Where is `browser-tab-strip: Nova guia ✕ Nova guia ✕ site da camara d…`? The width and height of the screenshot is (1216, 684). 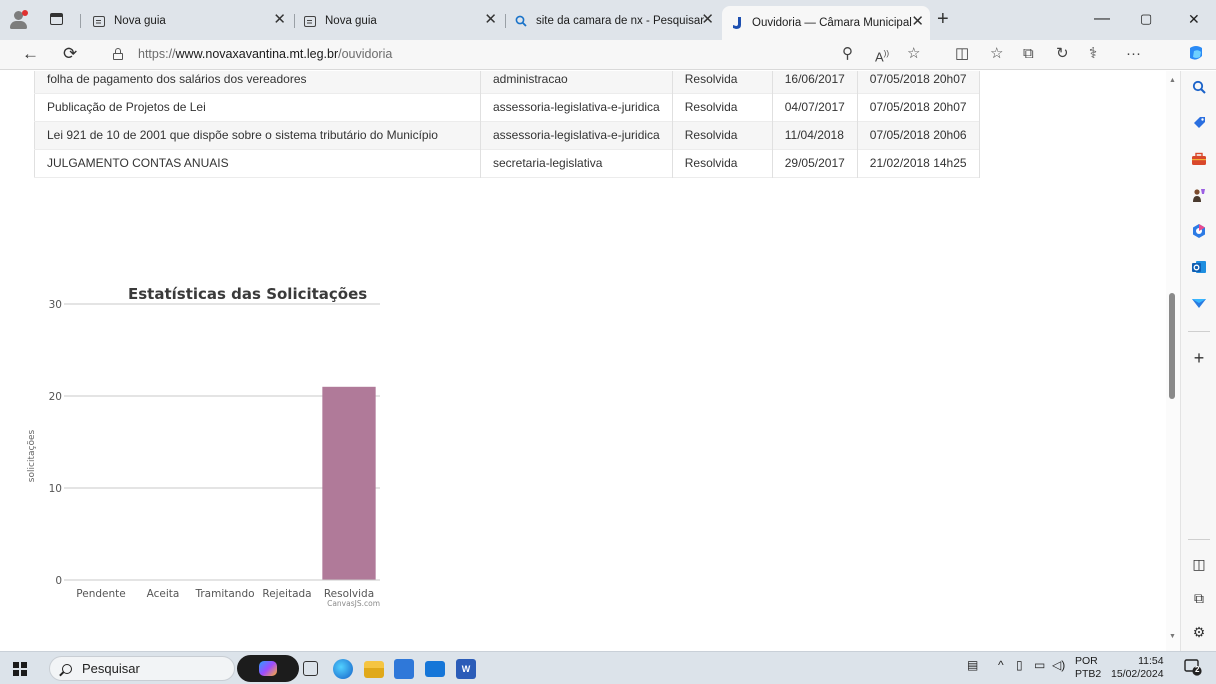 browser-tab-strip: Nova guia ✕ Nova guia ✕ site da camara d… is located at coordinates (608, 20).